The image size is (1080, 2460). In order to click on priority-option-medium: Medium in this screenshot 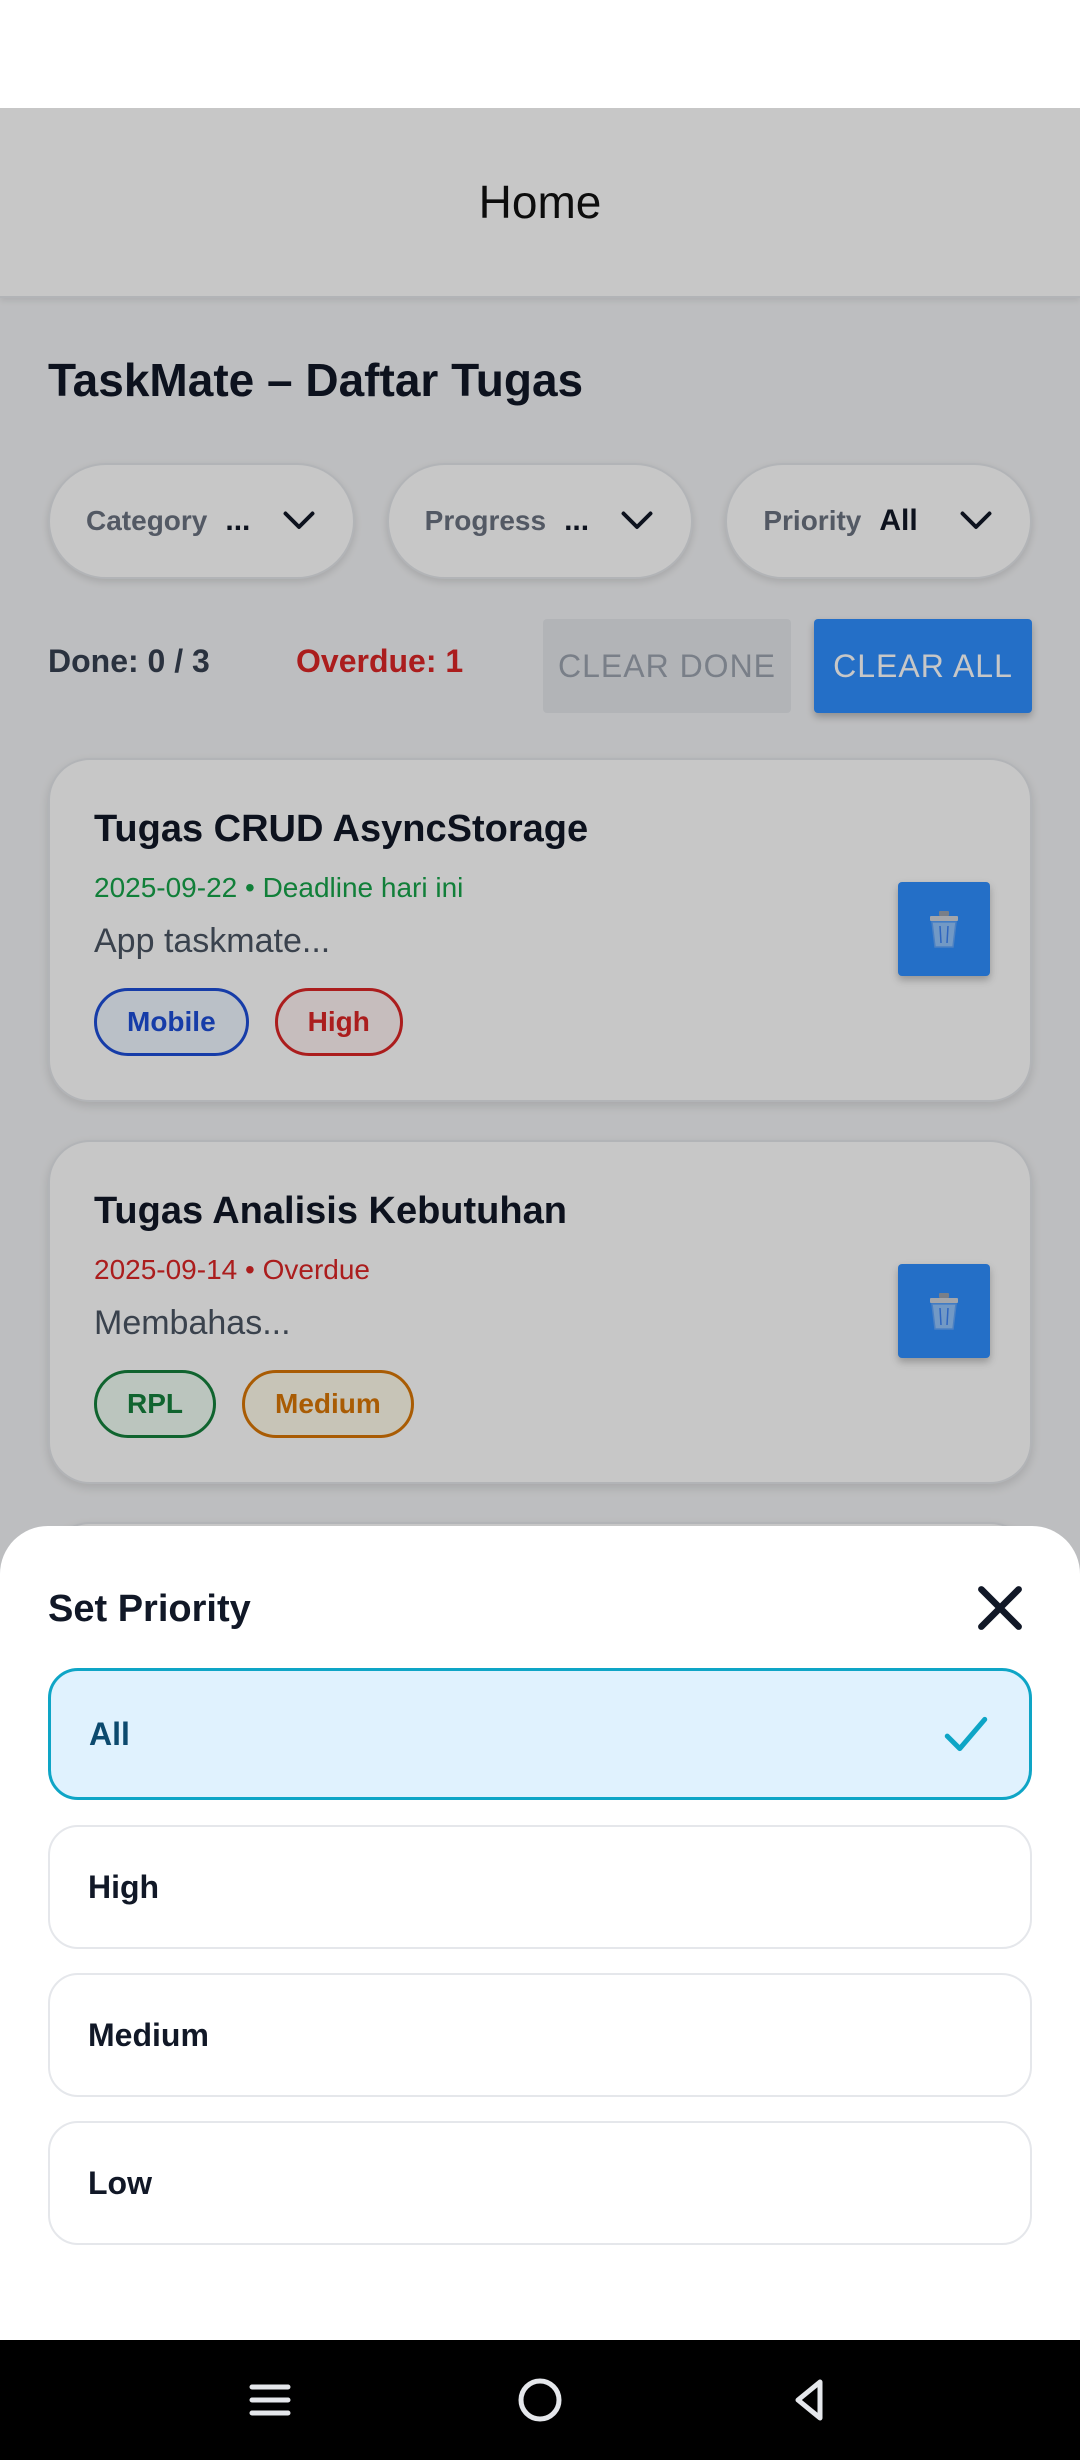, I will do `click(540, 2035)`.